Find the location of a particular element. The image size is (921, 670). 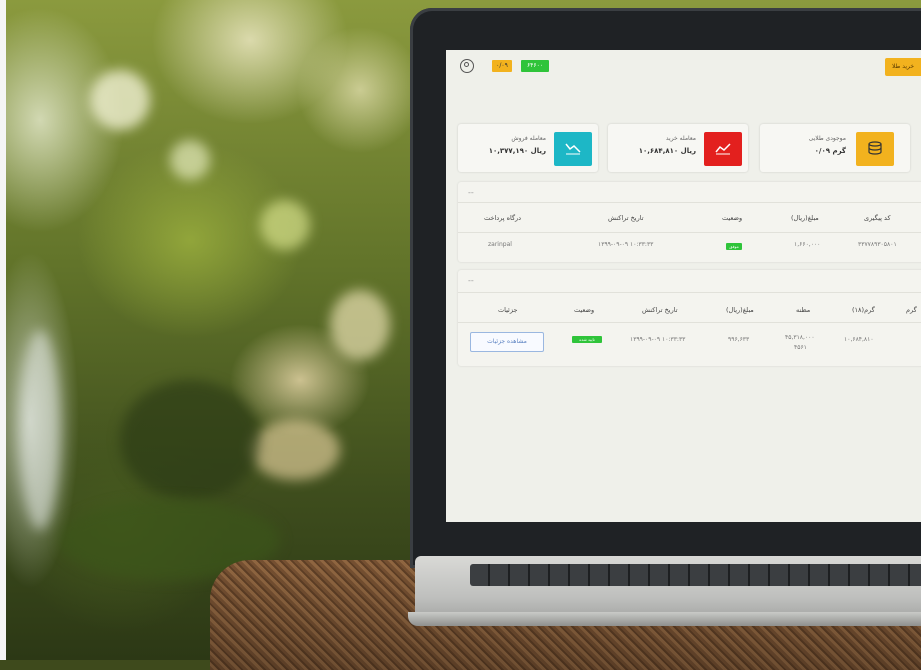

cell-weight18: ۱۰,۶۸۴,۸۱۰ is located at coordinates (859, 339).